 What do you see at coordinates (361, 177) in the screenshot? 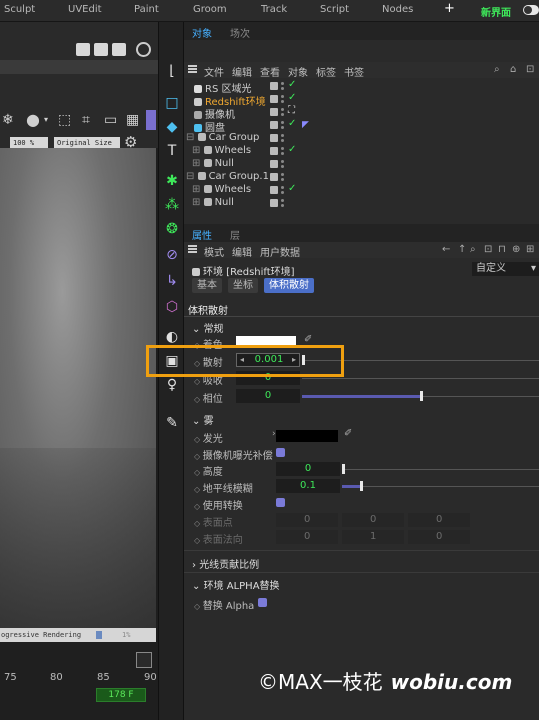
I see `list-item: ⊟ Car Group.1` at bounding box center [361, 177].